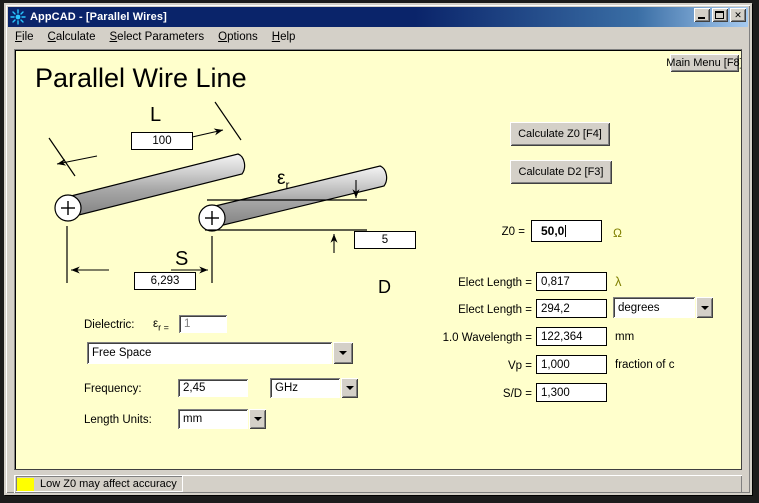 This screenshot has width=759, height=503. I want to click on sd-ratio-input: 1,300, so click(571, 392).